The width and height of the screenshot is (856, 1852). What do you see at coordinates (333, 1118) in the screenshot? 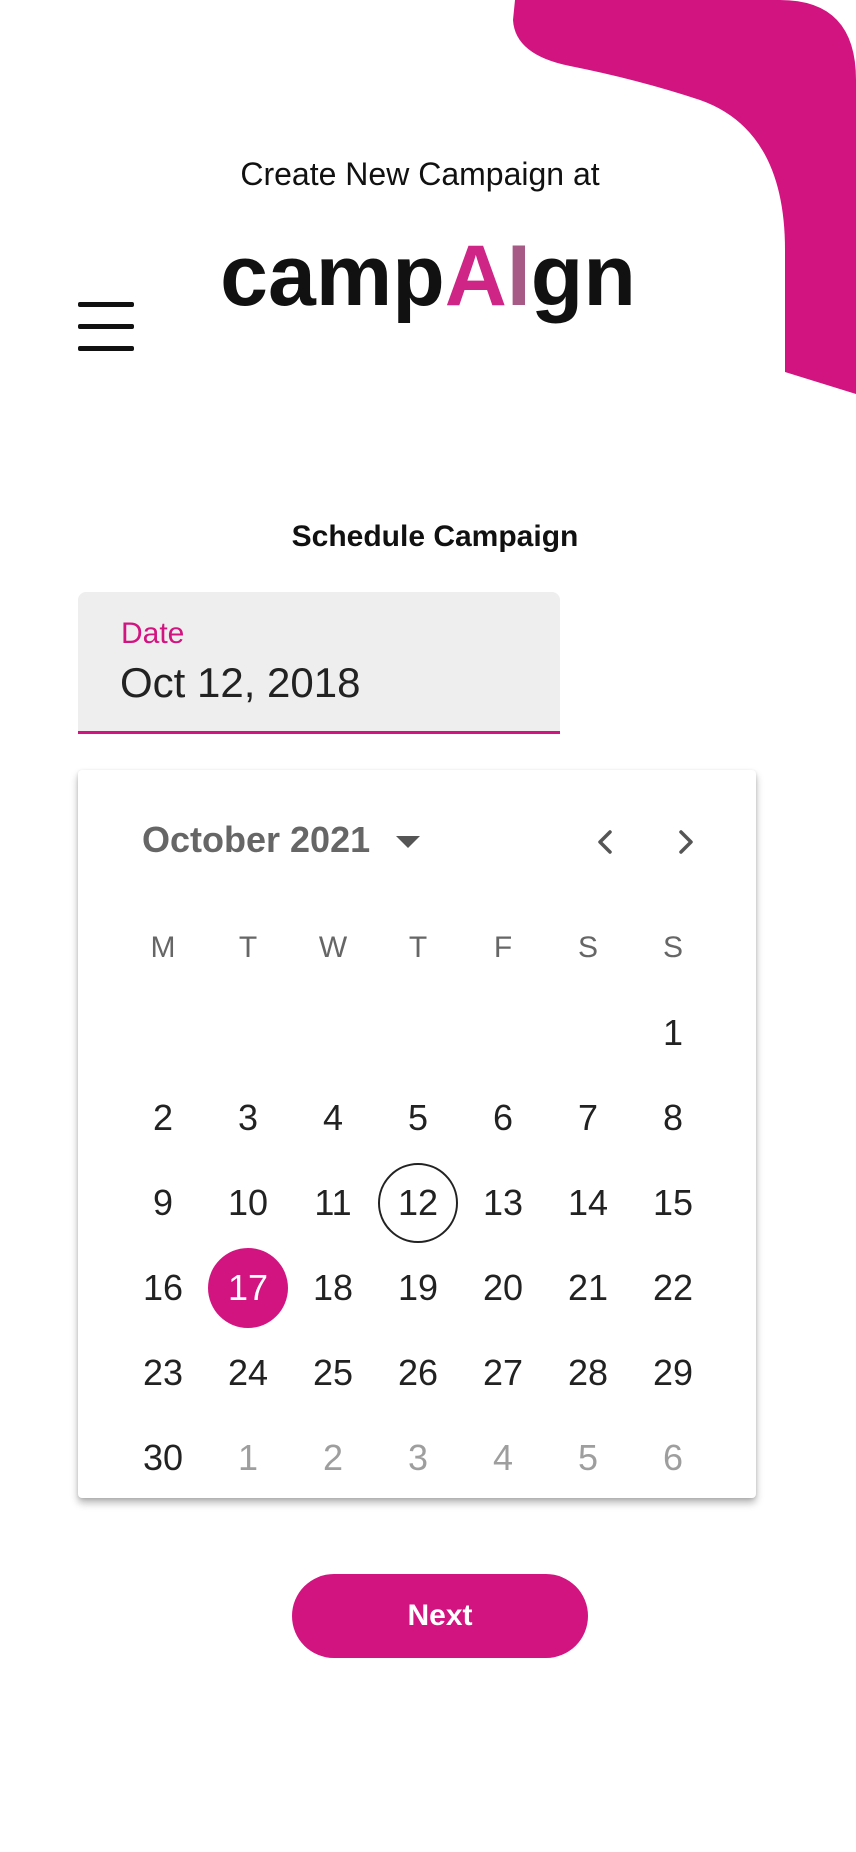
I see `calendar-day: 4` at bounding box center [333, 1118].